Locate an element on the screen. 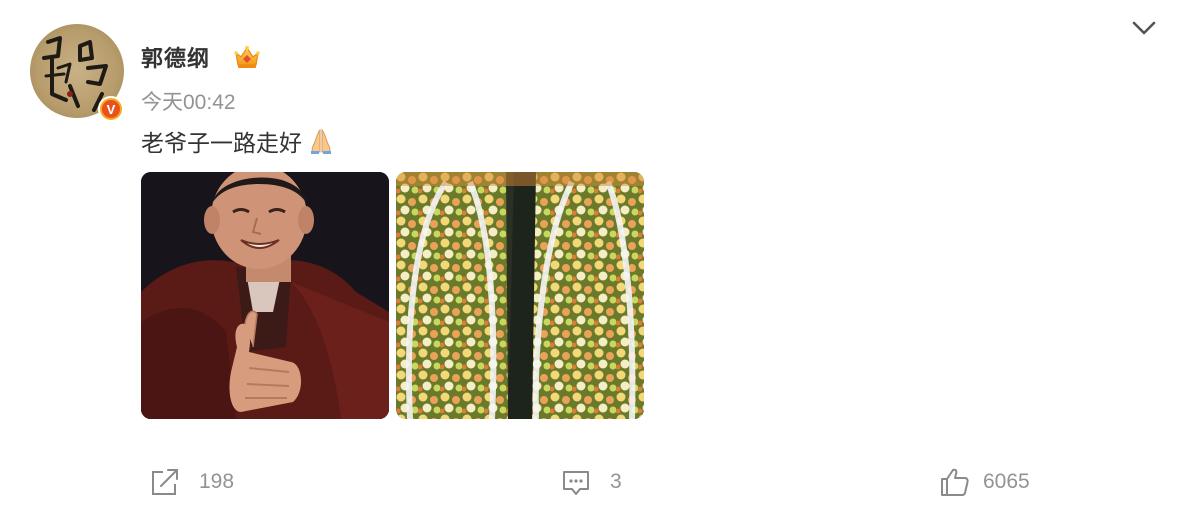 This screenshot has width=1188, height=513. share-icon is located at coordinates (165, 482).